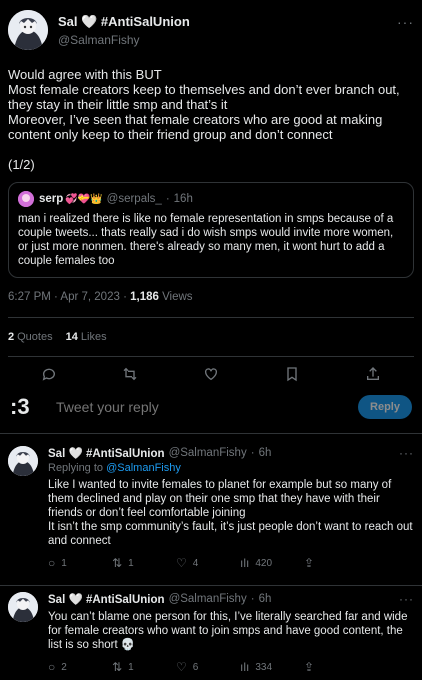  I want to click on quote-author-handle: @serpals_, so click(134, 199).